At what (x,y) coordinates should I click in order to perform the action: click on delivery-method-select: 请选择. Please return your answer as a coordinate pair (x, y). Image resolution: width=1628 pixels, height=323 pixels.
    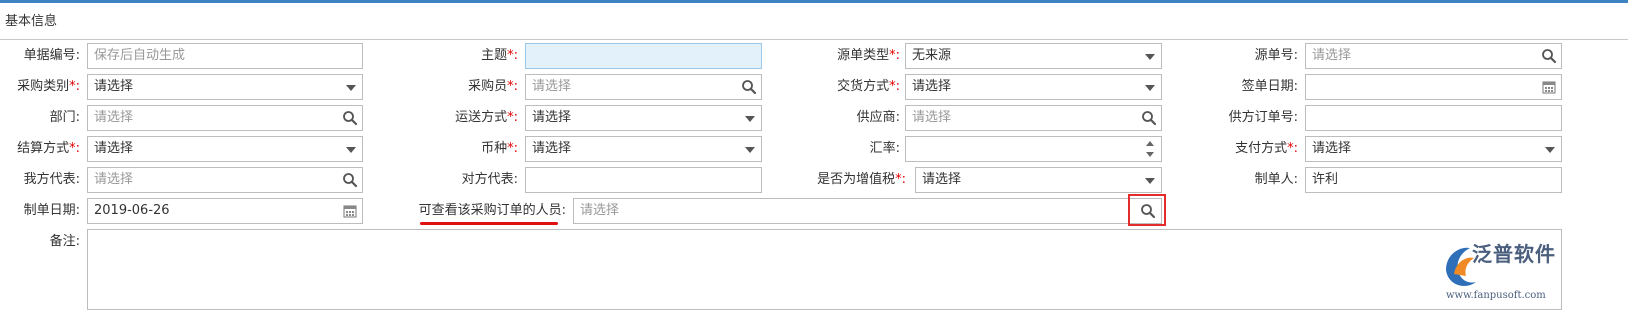
    Looking at the image, I should click on (1033, 87).